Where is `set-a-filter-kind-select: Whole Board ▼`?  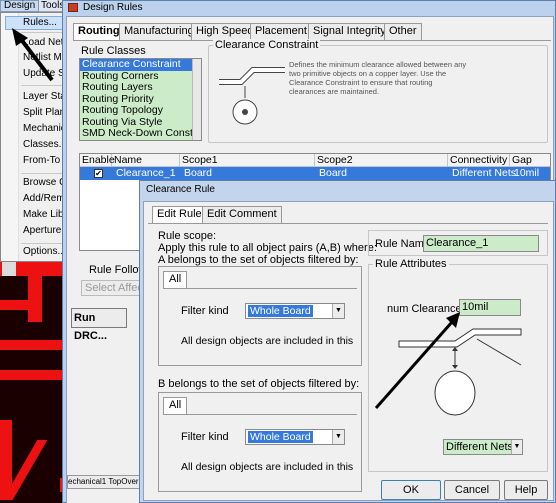 set-a-filter-kind-select: Whole Board ▼ is located at coordinates (295, 311).